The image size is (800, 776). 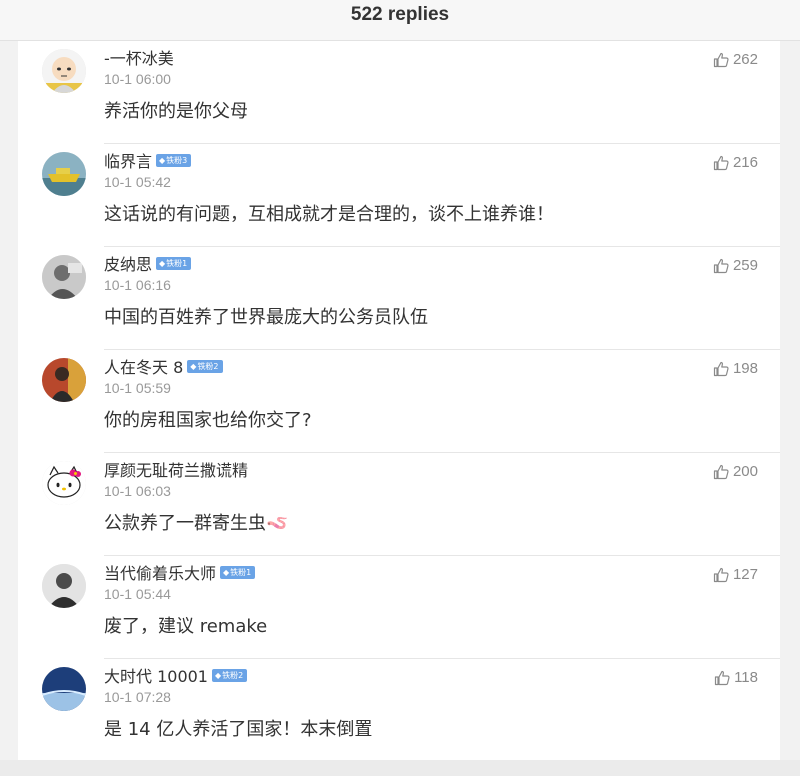 What do you see at coordinates (745, 368) in the screenshot?
I see `like-count: 198` at bounding box center [745, 368].